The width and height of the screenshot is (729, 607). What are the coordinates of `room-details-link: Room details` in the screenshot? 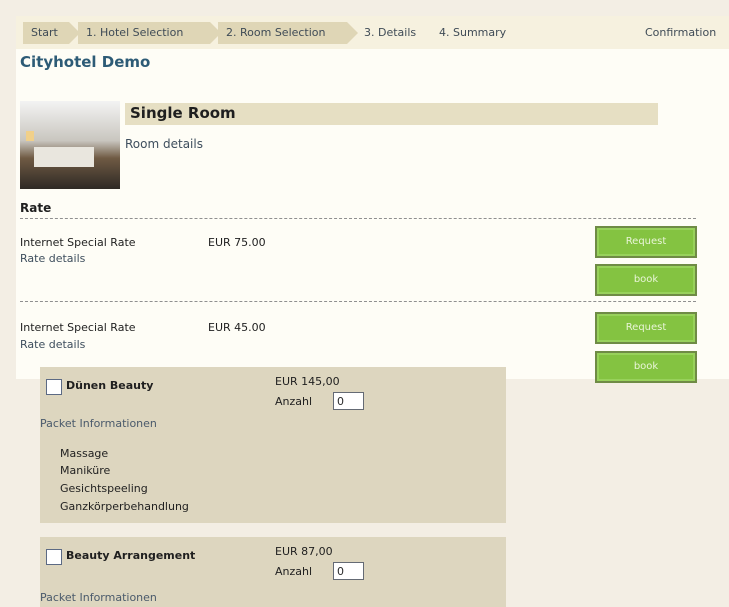 It's located at (164, 144).